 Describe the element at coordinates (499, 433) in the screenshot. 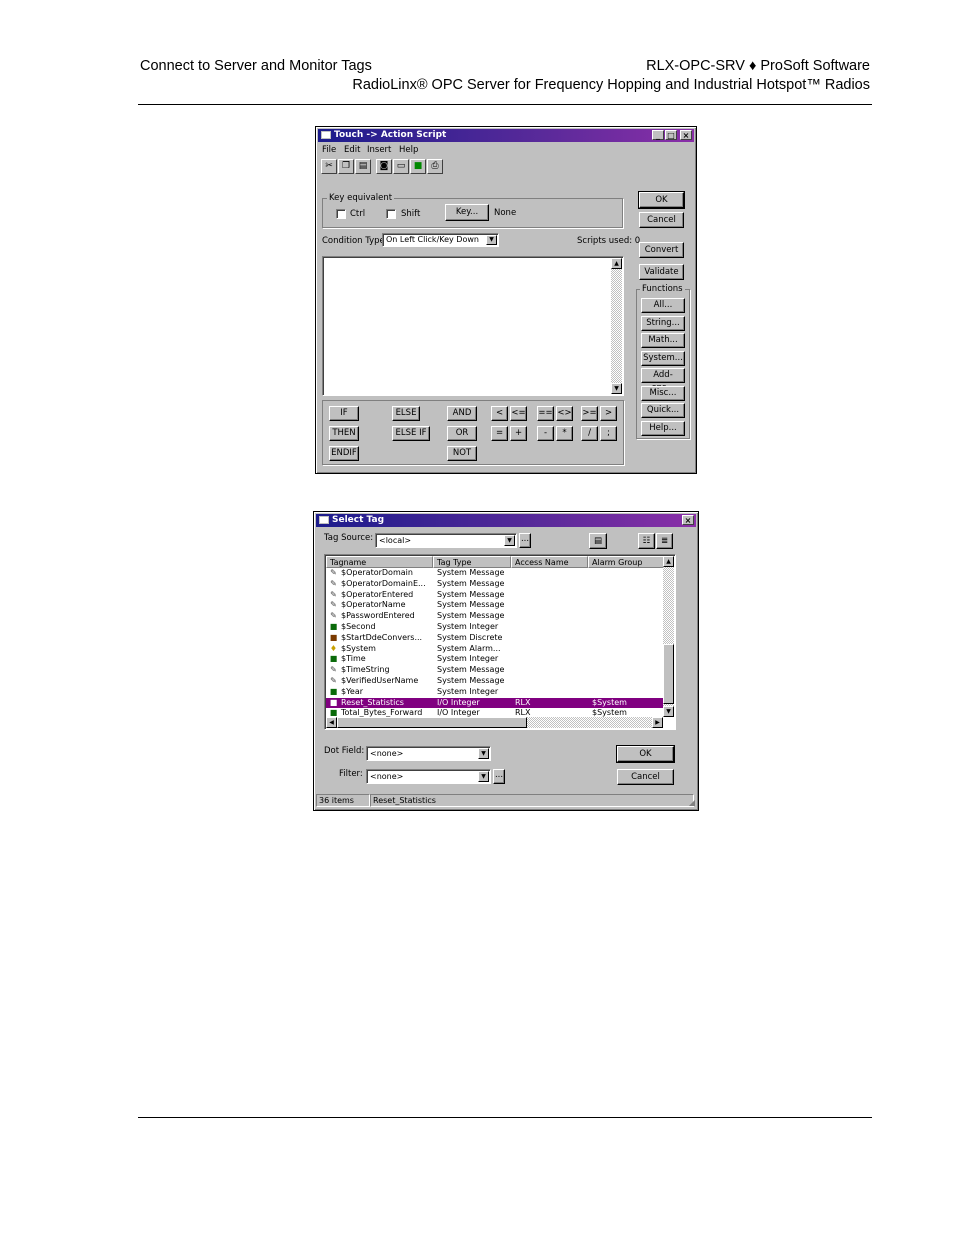

I see `assign-button: =` at that location.